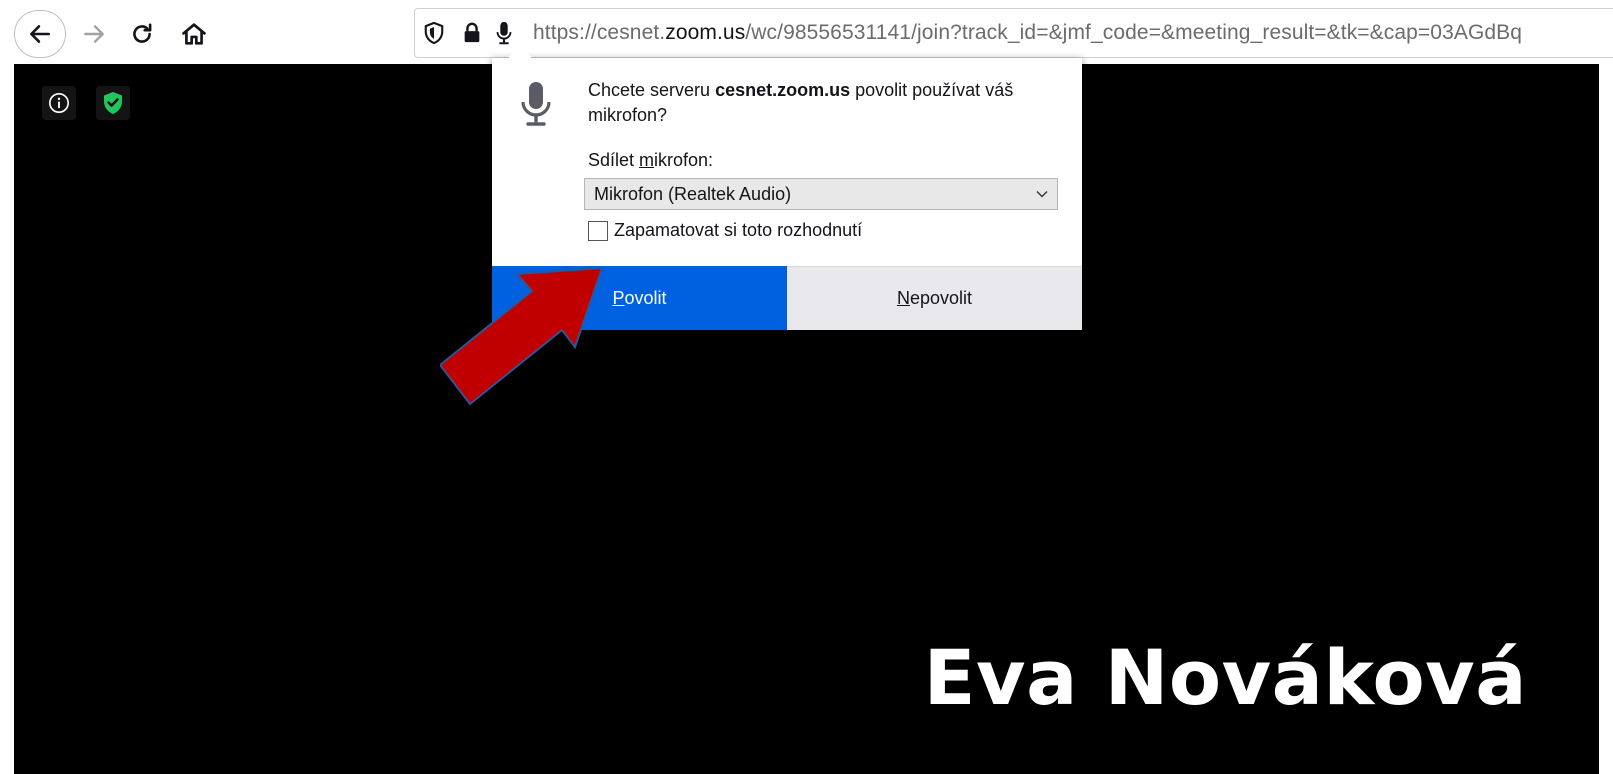 The height and width of the screenshot is (774, 1613). Describe the element at coordinates (684, 160) in the screenshot. I see `share-label-suffix: ikrofon:` at that location.